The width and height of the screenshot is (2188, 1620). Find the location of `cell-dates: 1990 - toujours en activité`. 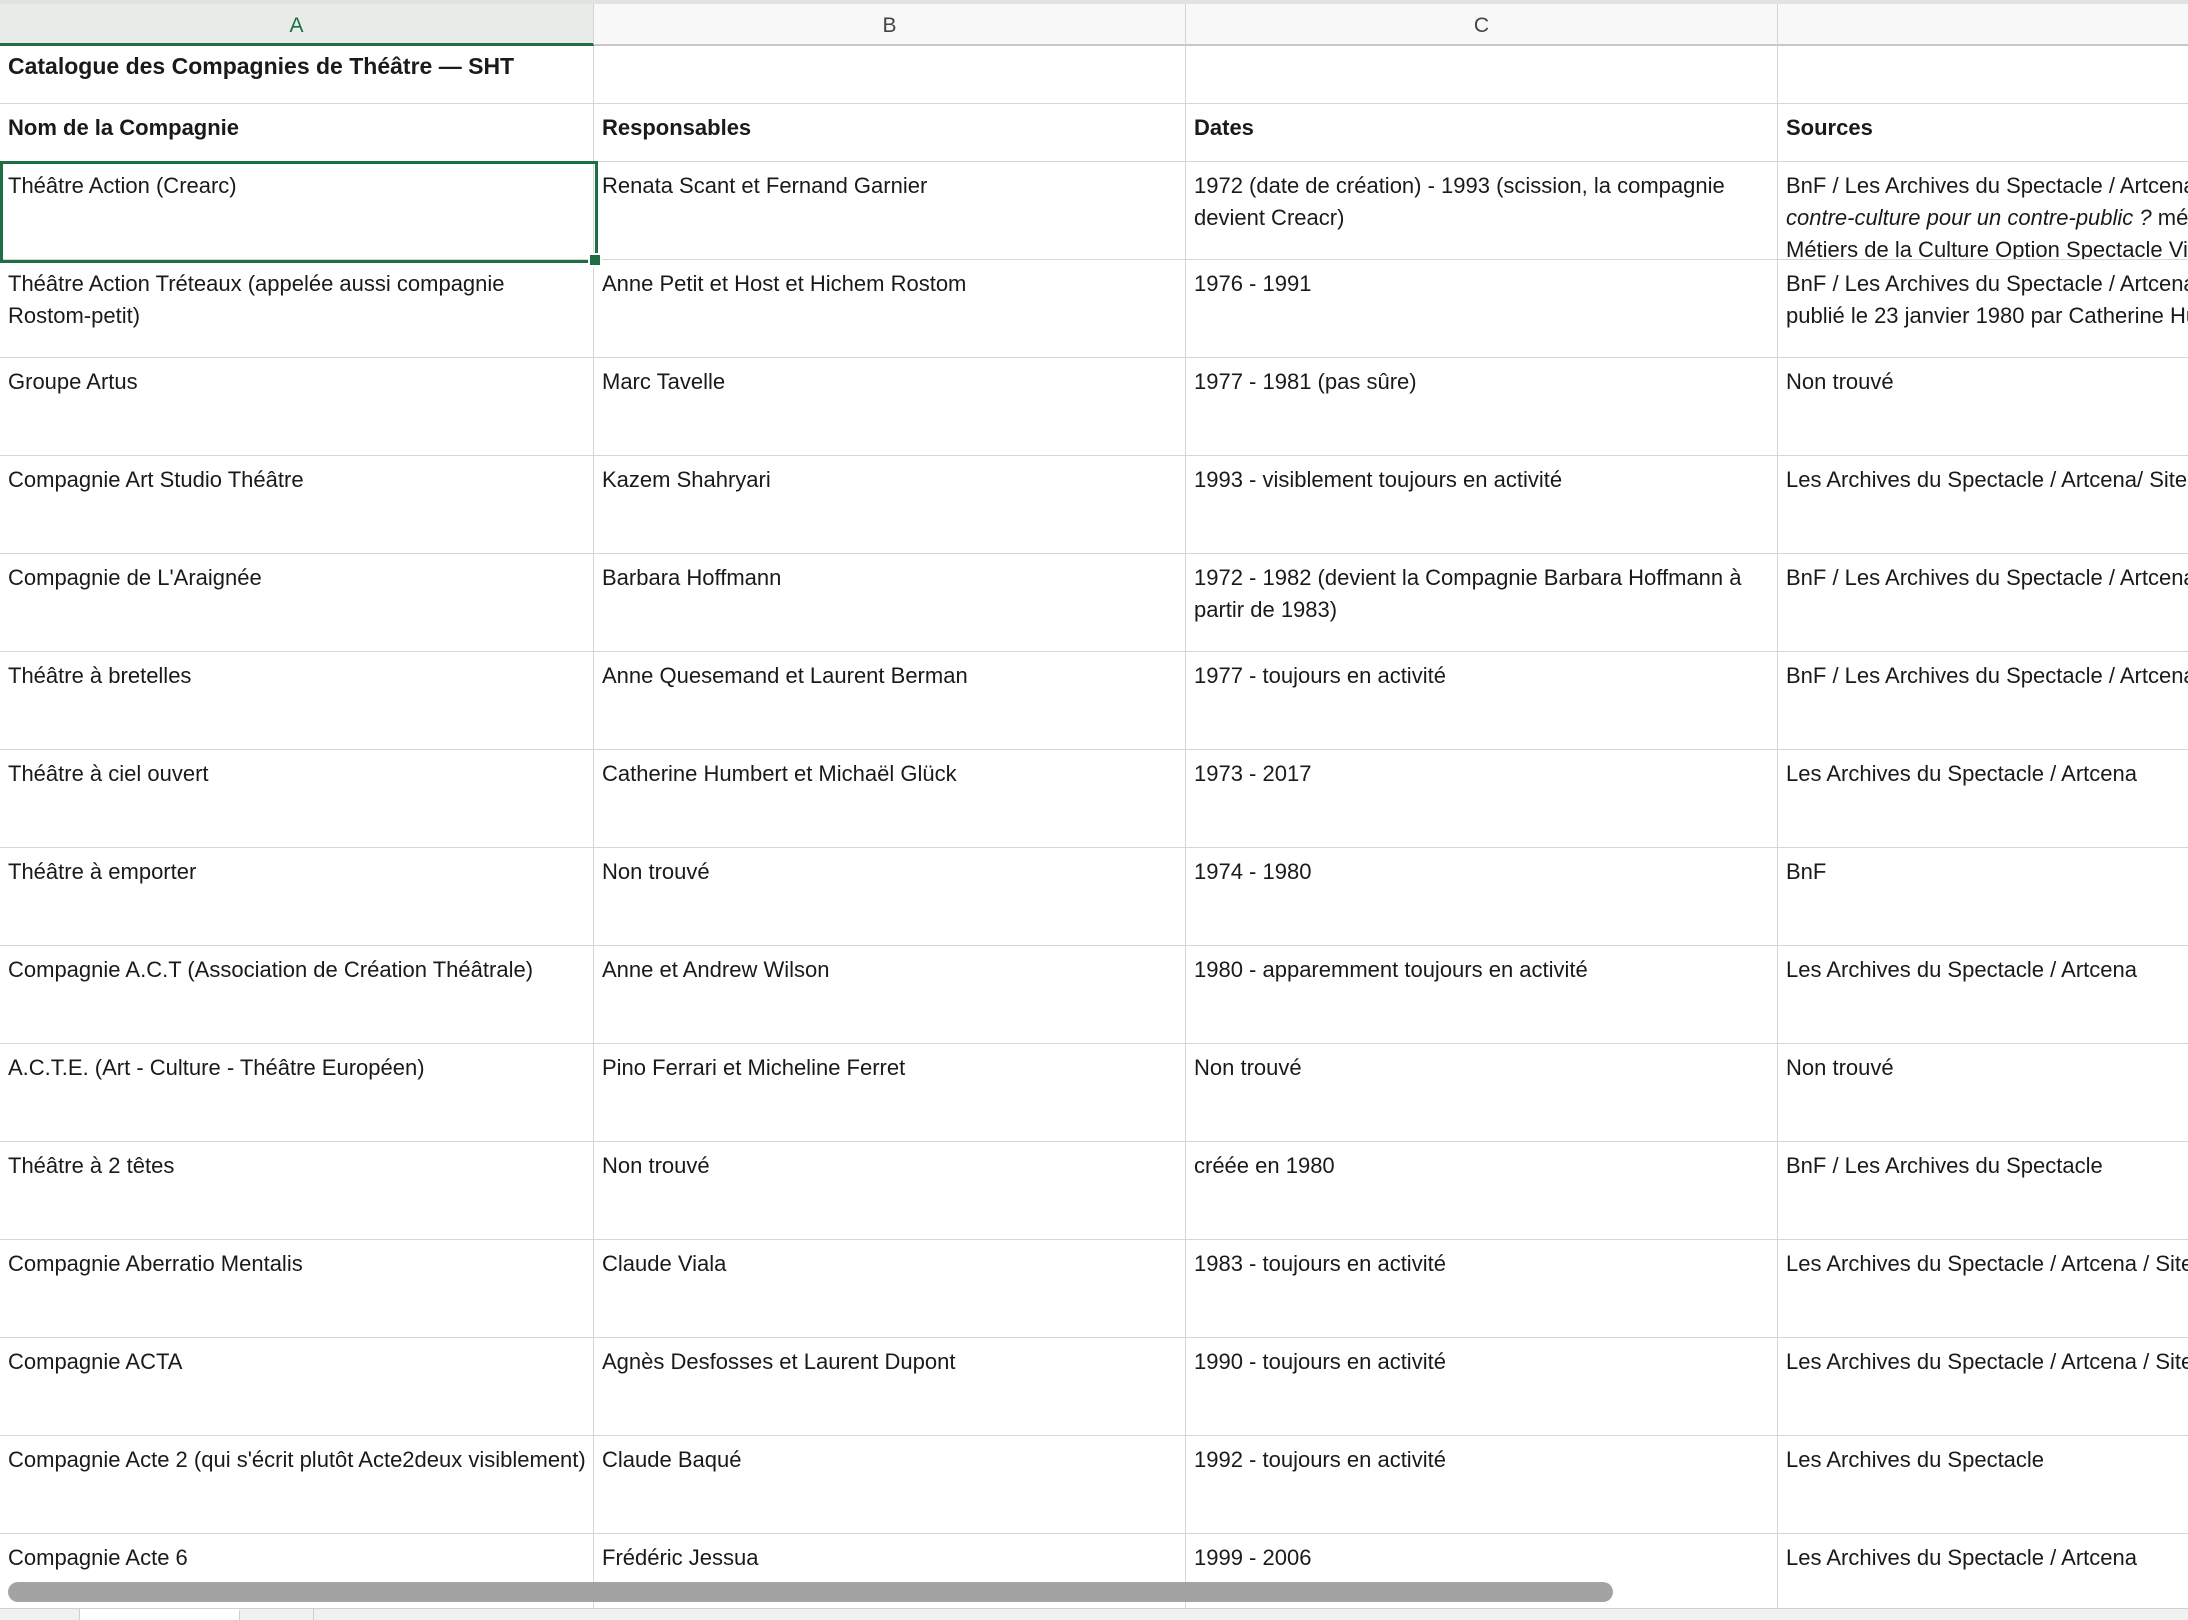

cell-dates: 1990 - toujours en activité is located at coordinates (1482, 1386).